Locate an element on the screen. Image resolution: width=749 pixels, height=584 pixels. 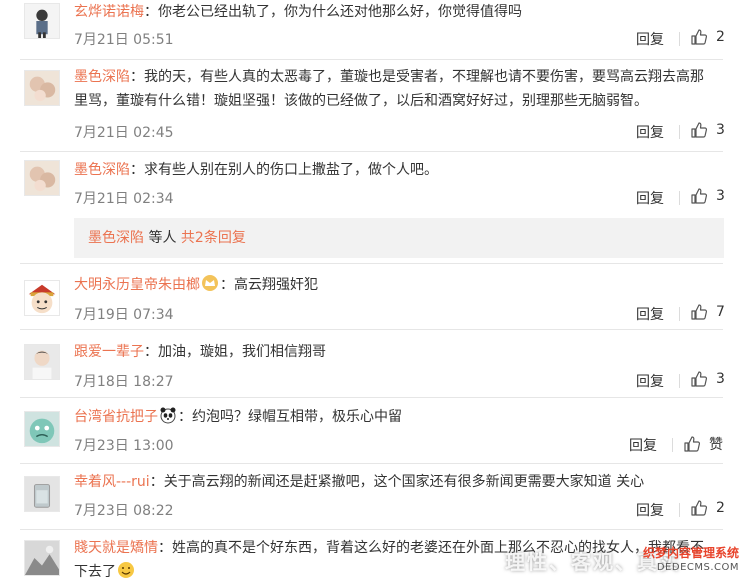
comment-author: 大明永历皇帝朱由榔 is located at coordinates (137, 285).